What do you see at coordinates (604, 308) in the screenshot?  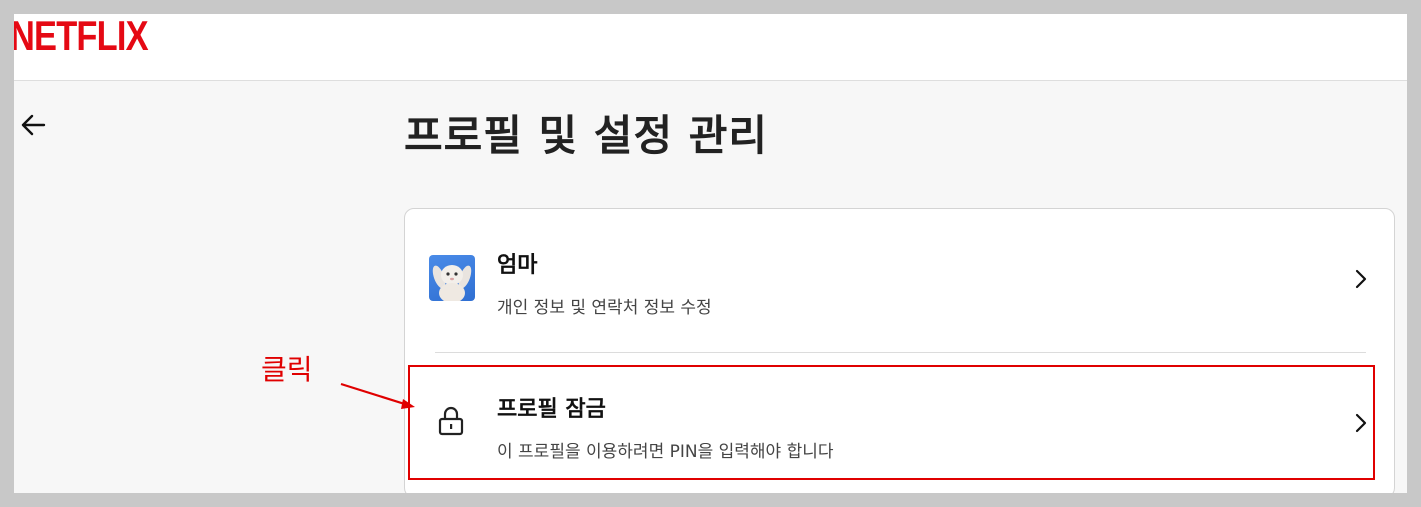 I see `profile-subtitle: 개인 정보 및 연락처 정보 수정` at bounding box center [604, 308].